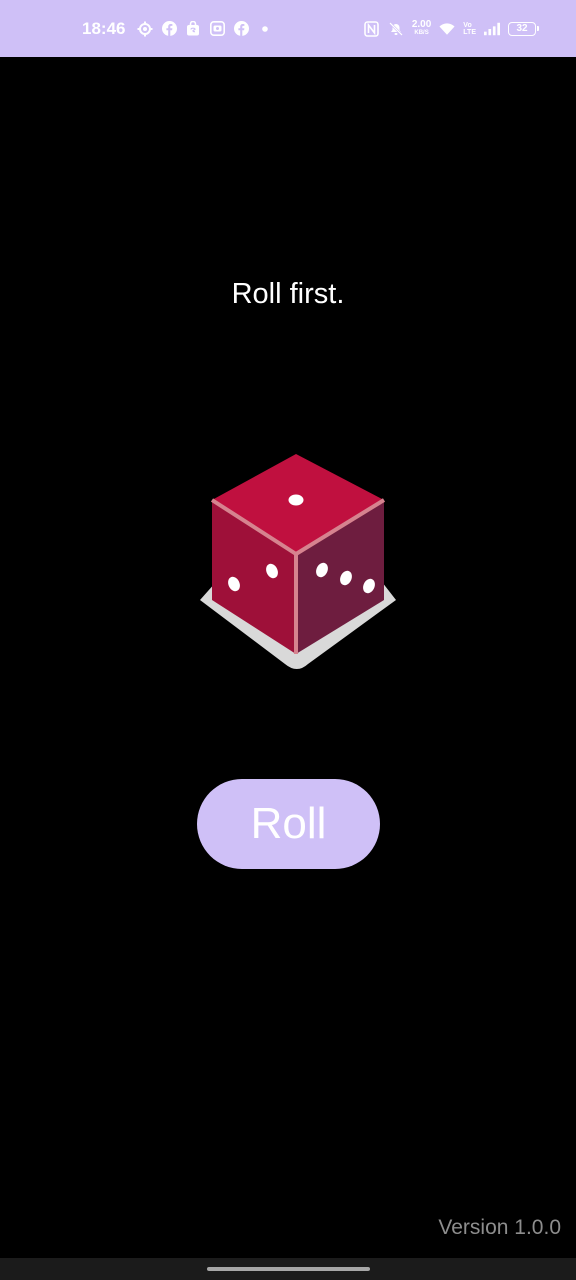 This screenshot has width=576, height=1280. I want to click on shopping-bag-icon, so click(193, 29).